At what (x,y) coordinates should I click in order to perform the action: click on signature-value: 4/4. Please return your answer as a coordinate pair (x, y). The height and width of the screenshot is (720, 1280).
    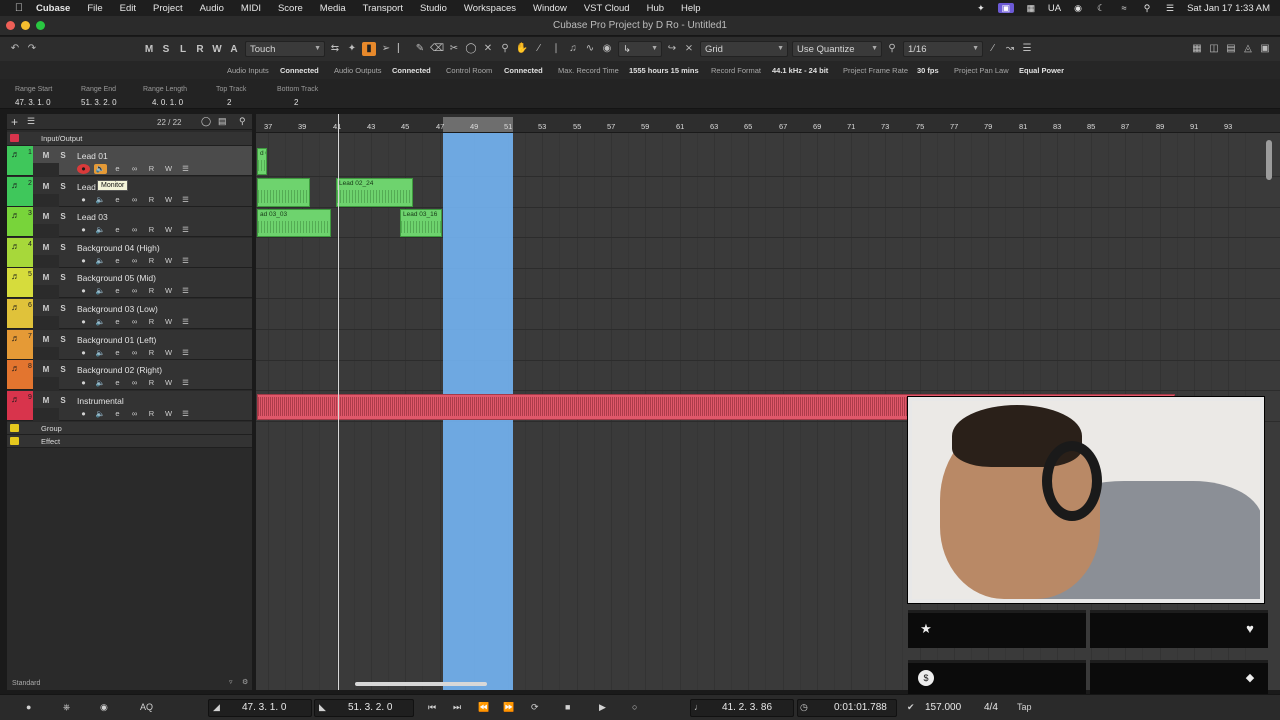
    Looking at the image, I should click on (991, 707).